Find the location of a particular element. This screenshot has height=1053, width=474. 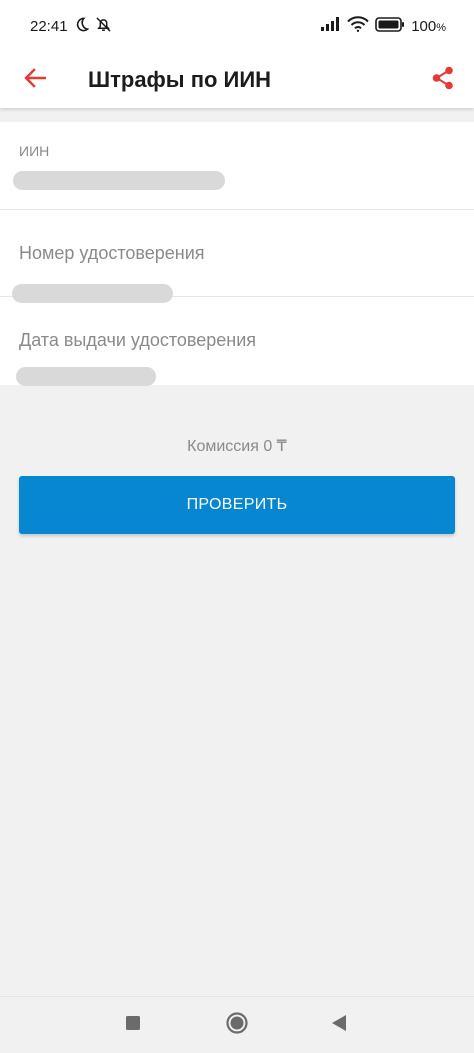

iin-value-redacted is located at coordinates (119, 180).